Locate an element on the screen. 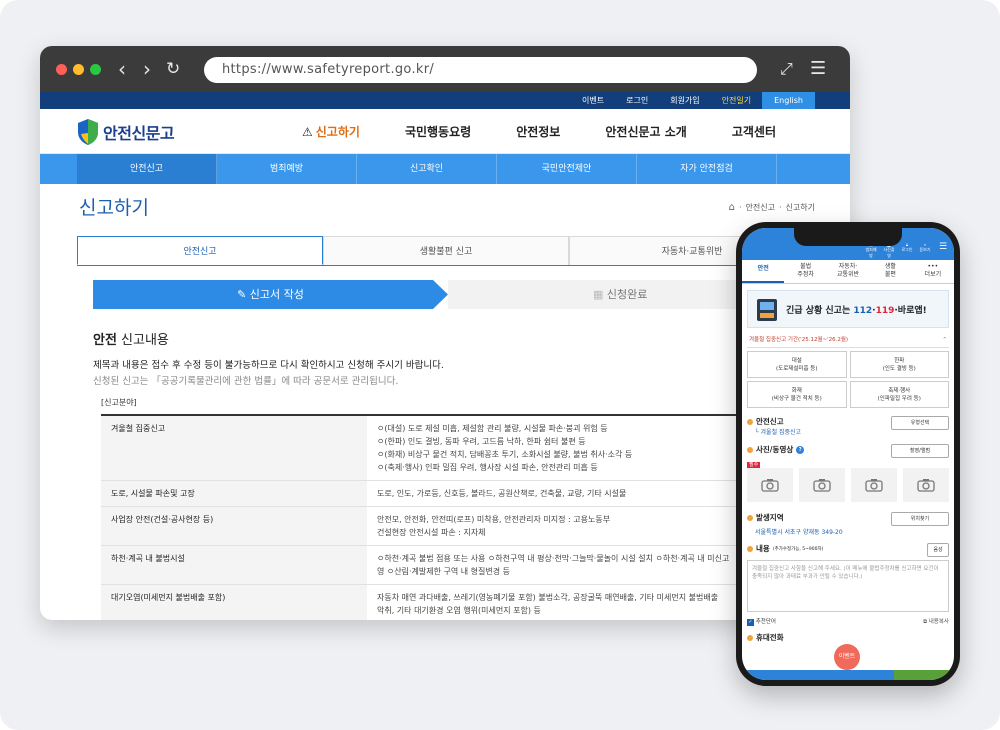  mobile-menu-icon: ☰ is located at coordinates (943, 250).